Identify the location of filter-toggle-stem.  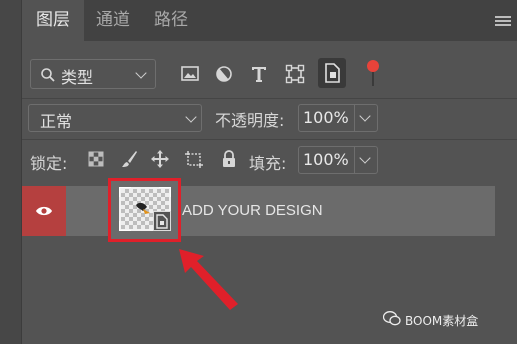
(373, 79).